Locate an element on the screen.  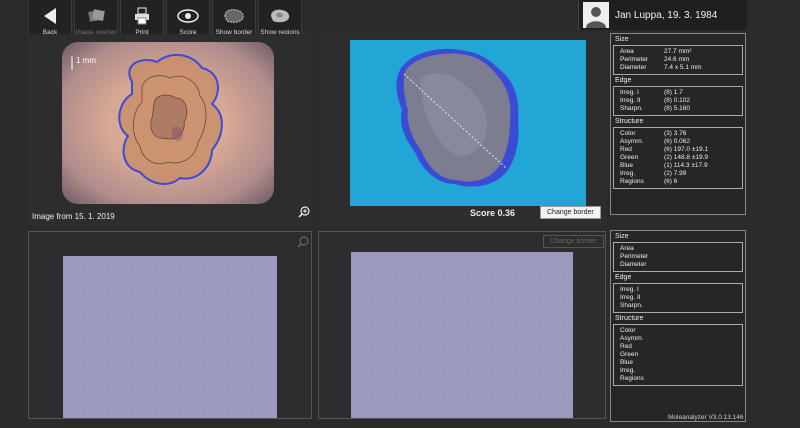
stat-value: 27.7 mm² is located at coordinates (678, 51).